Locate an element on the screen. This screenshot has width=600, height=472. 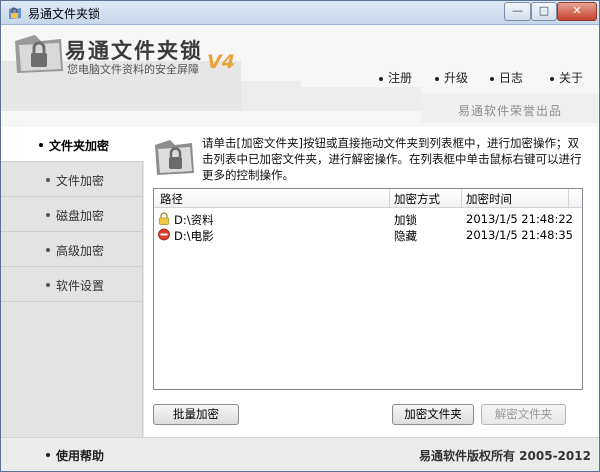
lock-icon is located at coordinates (164, 218).